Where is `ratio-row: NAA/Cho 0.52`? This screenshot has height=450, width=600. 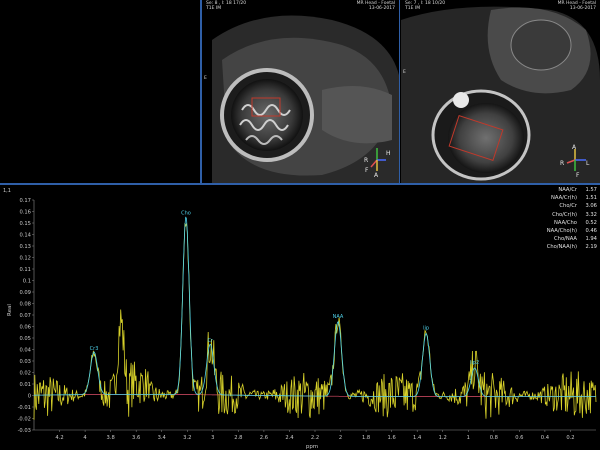
ratio-row: NAA/Cho 0.52 is located at coordinates (575, 222).